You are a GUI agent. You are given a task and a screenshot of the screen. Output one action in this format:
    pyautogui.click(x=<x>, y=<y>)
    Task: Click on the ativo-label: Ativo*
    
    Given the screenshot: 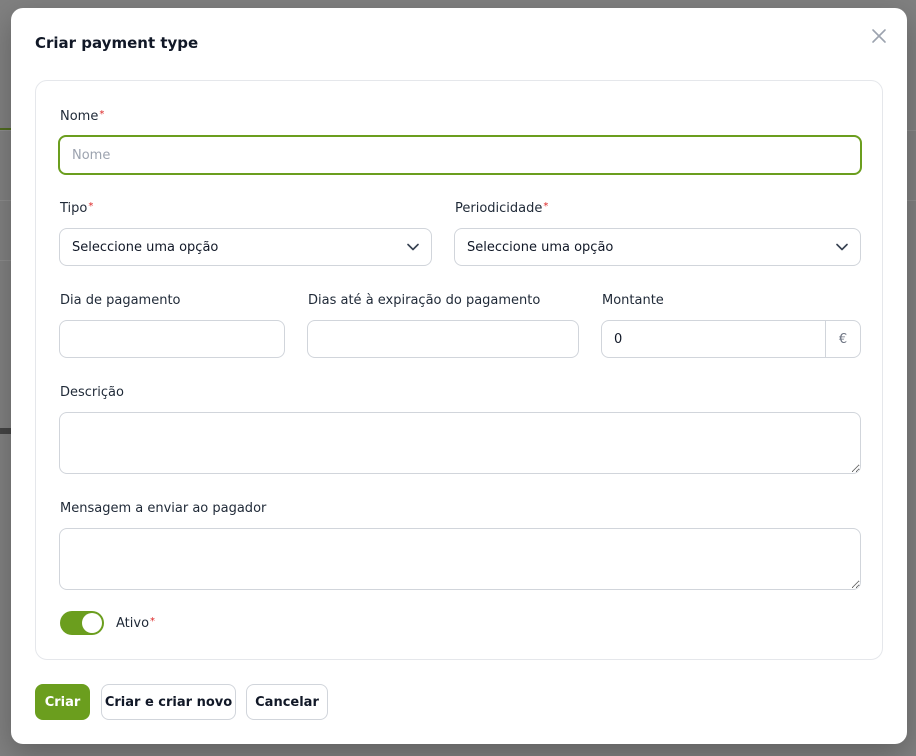 What is the action you would take?
    pyautogui.click(x=136, y=623)
    